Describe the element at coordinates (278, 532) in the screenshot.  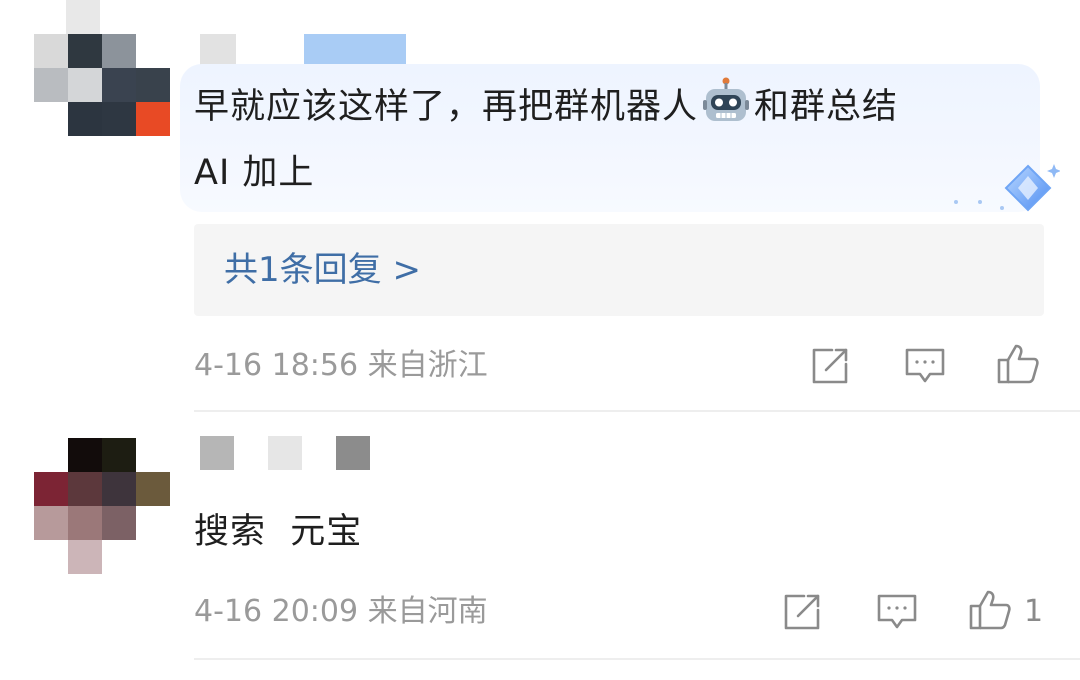
I see `comment-text: 搜索 元宝` at that location.